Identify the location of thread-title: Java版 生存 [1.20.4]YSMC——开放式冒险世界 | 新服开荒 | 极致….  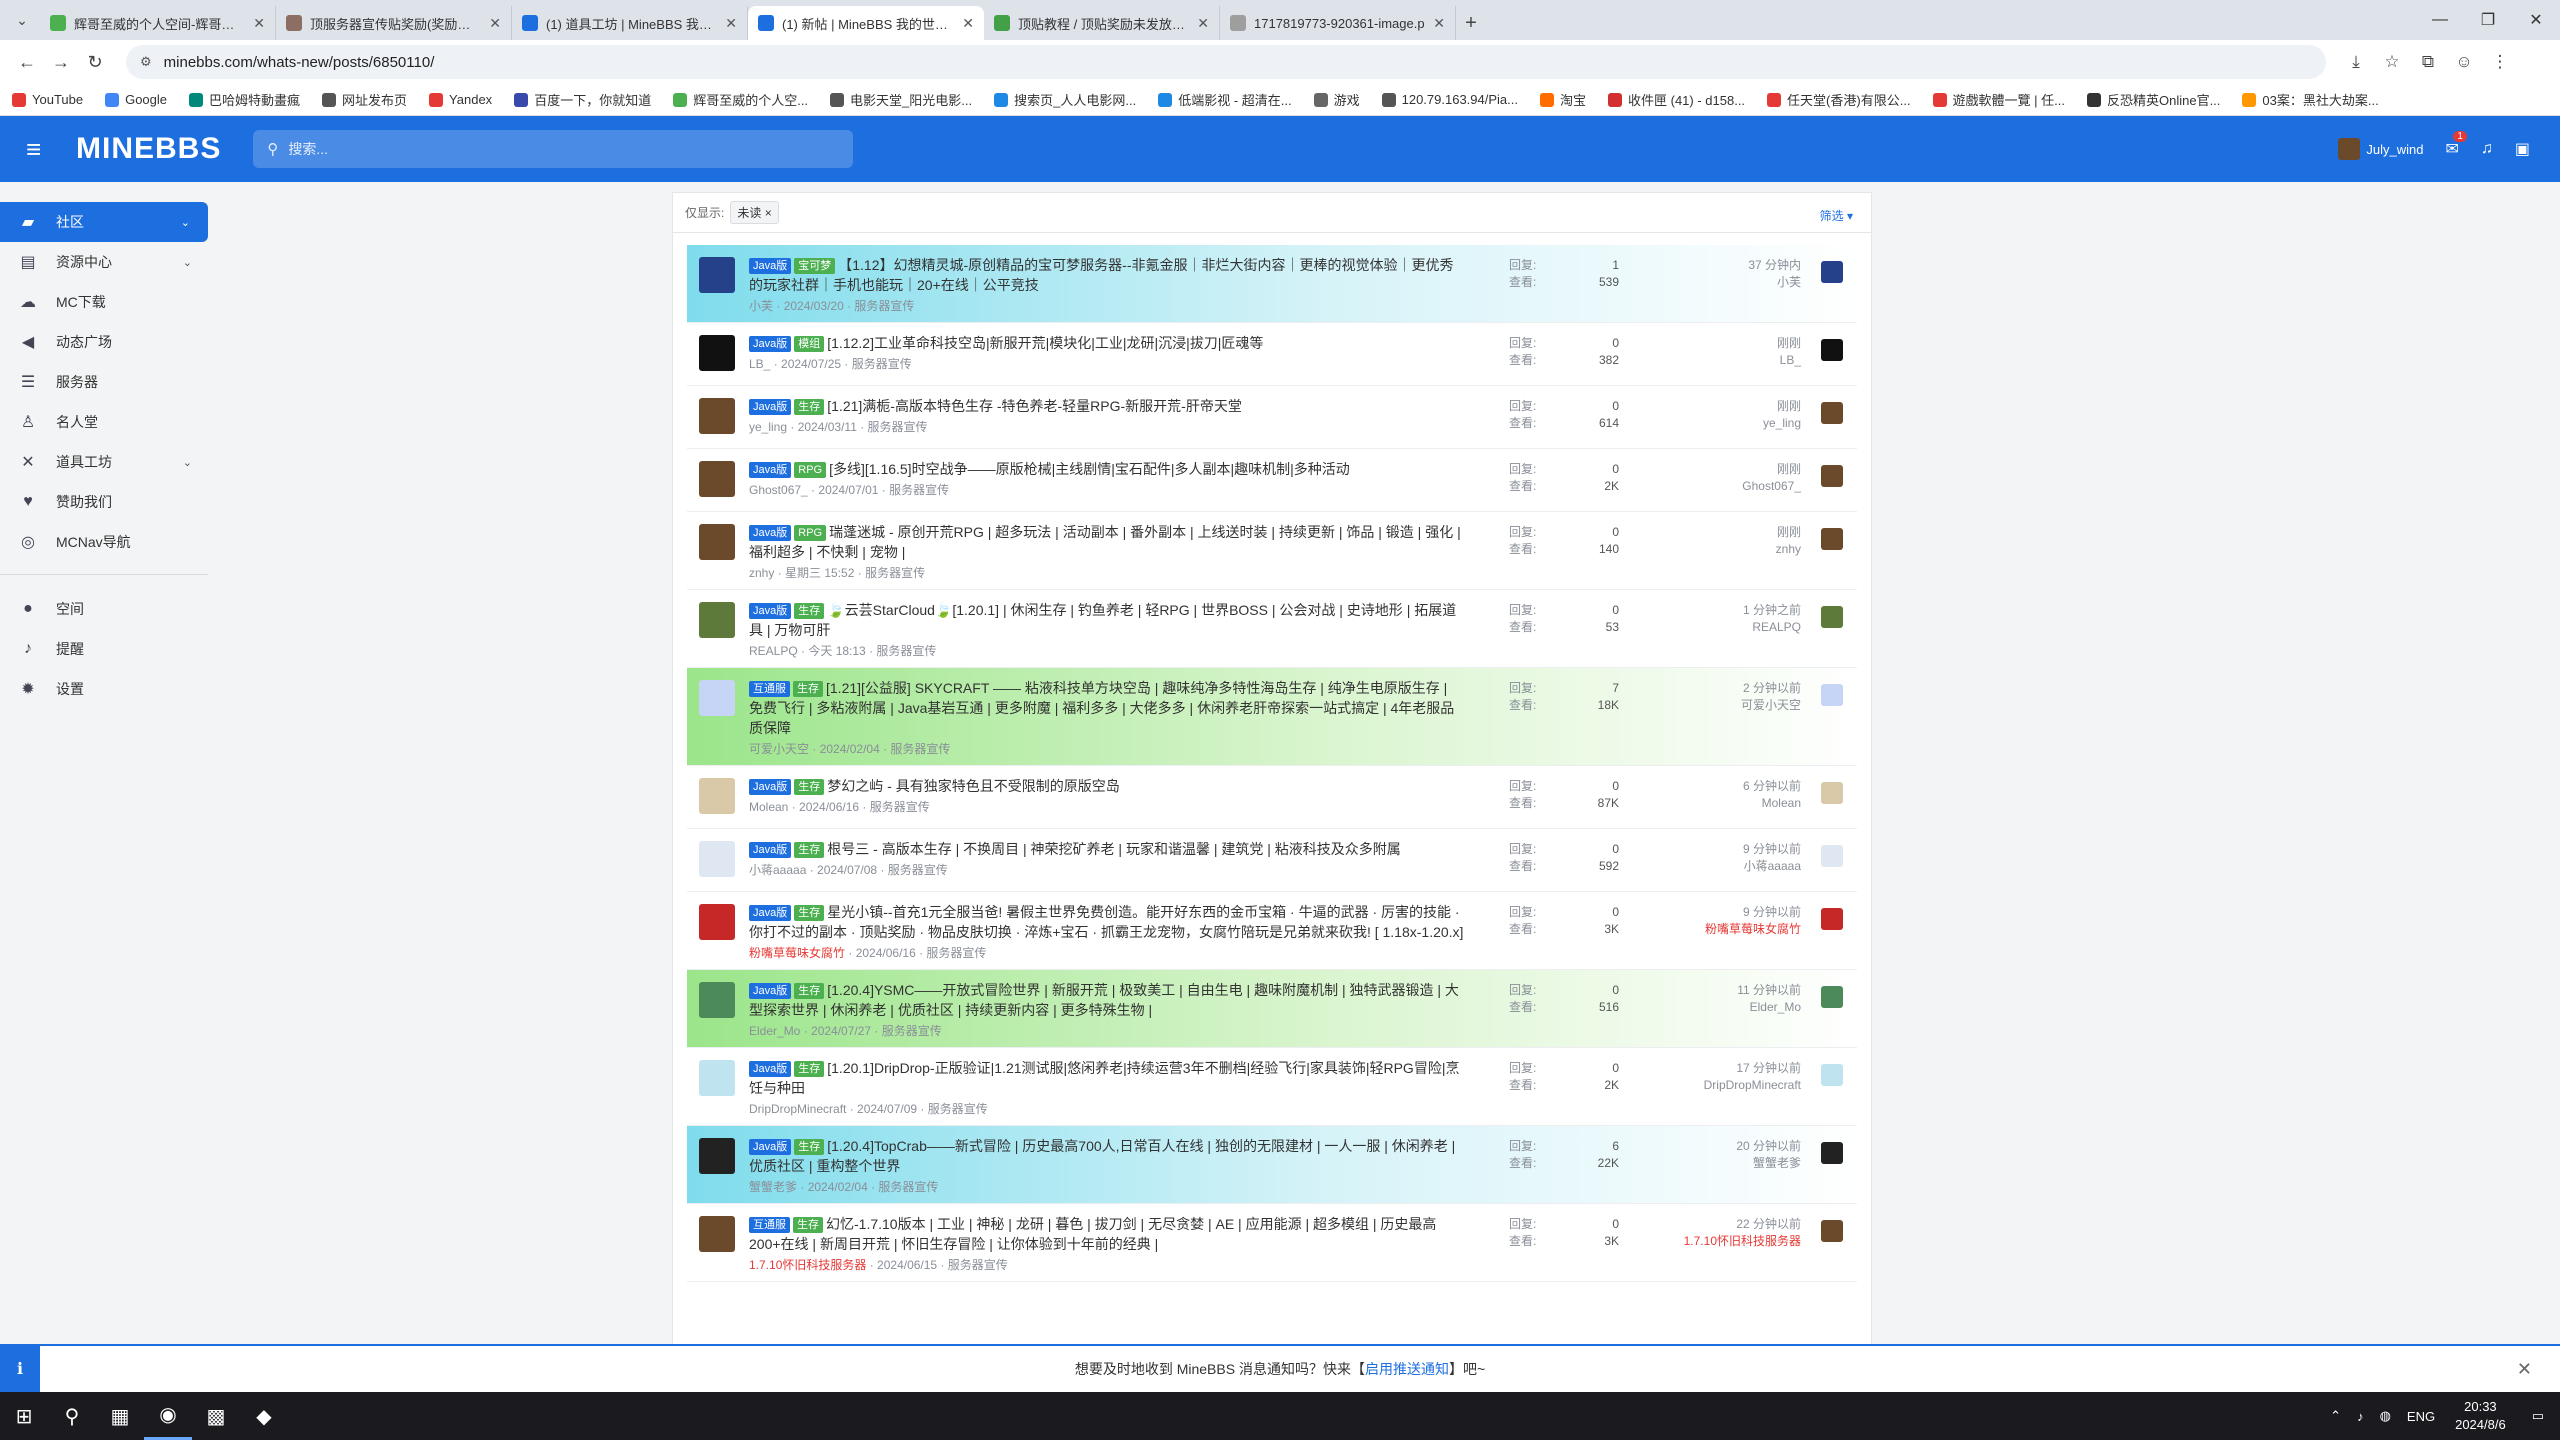
(1106, 1000).